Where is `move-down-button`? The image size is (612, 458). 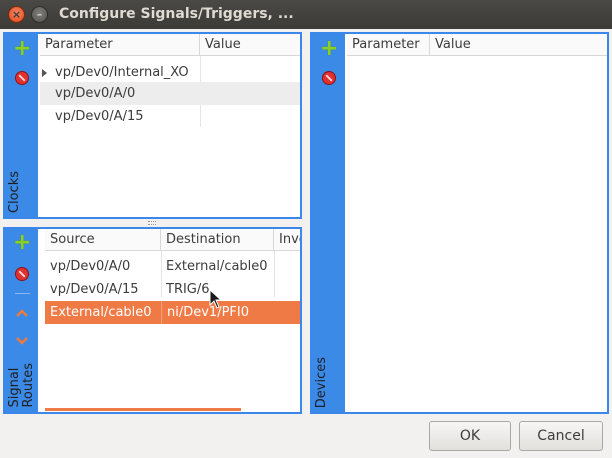 move-down-button is located at coordinates (21, 341).